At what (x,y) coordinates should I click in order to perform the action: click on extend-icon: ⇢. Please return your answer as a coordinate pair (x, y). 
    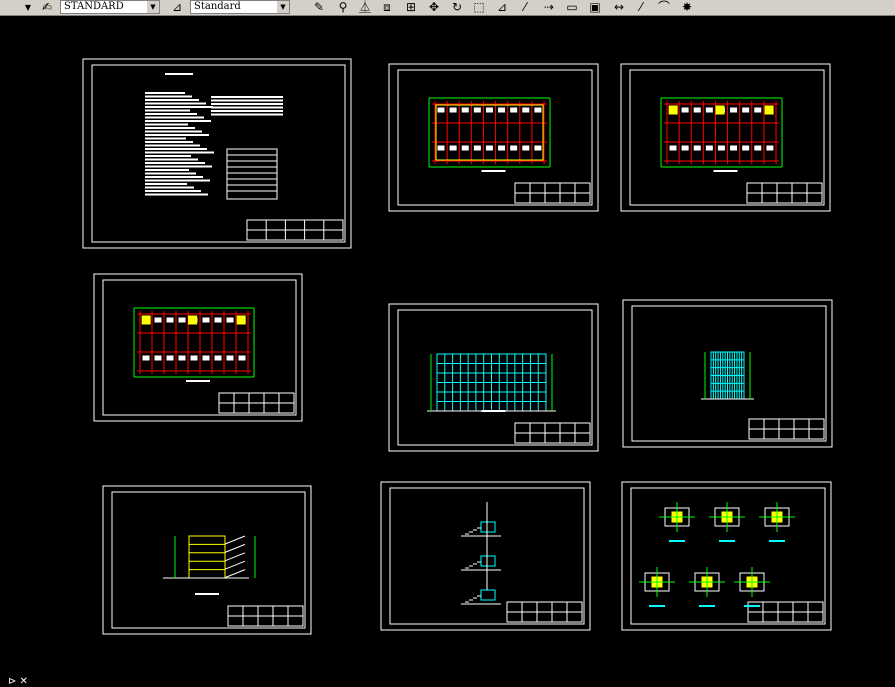
    Looking at the image, I should click on (549, 7).